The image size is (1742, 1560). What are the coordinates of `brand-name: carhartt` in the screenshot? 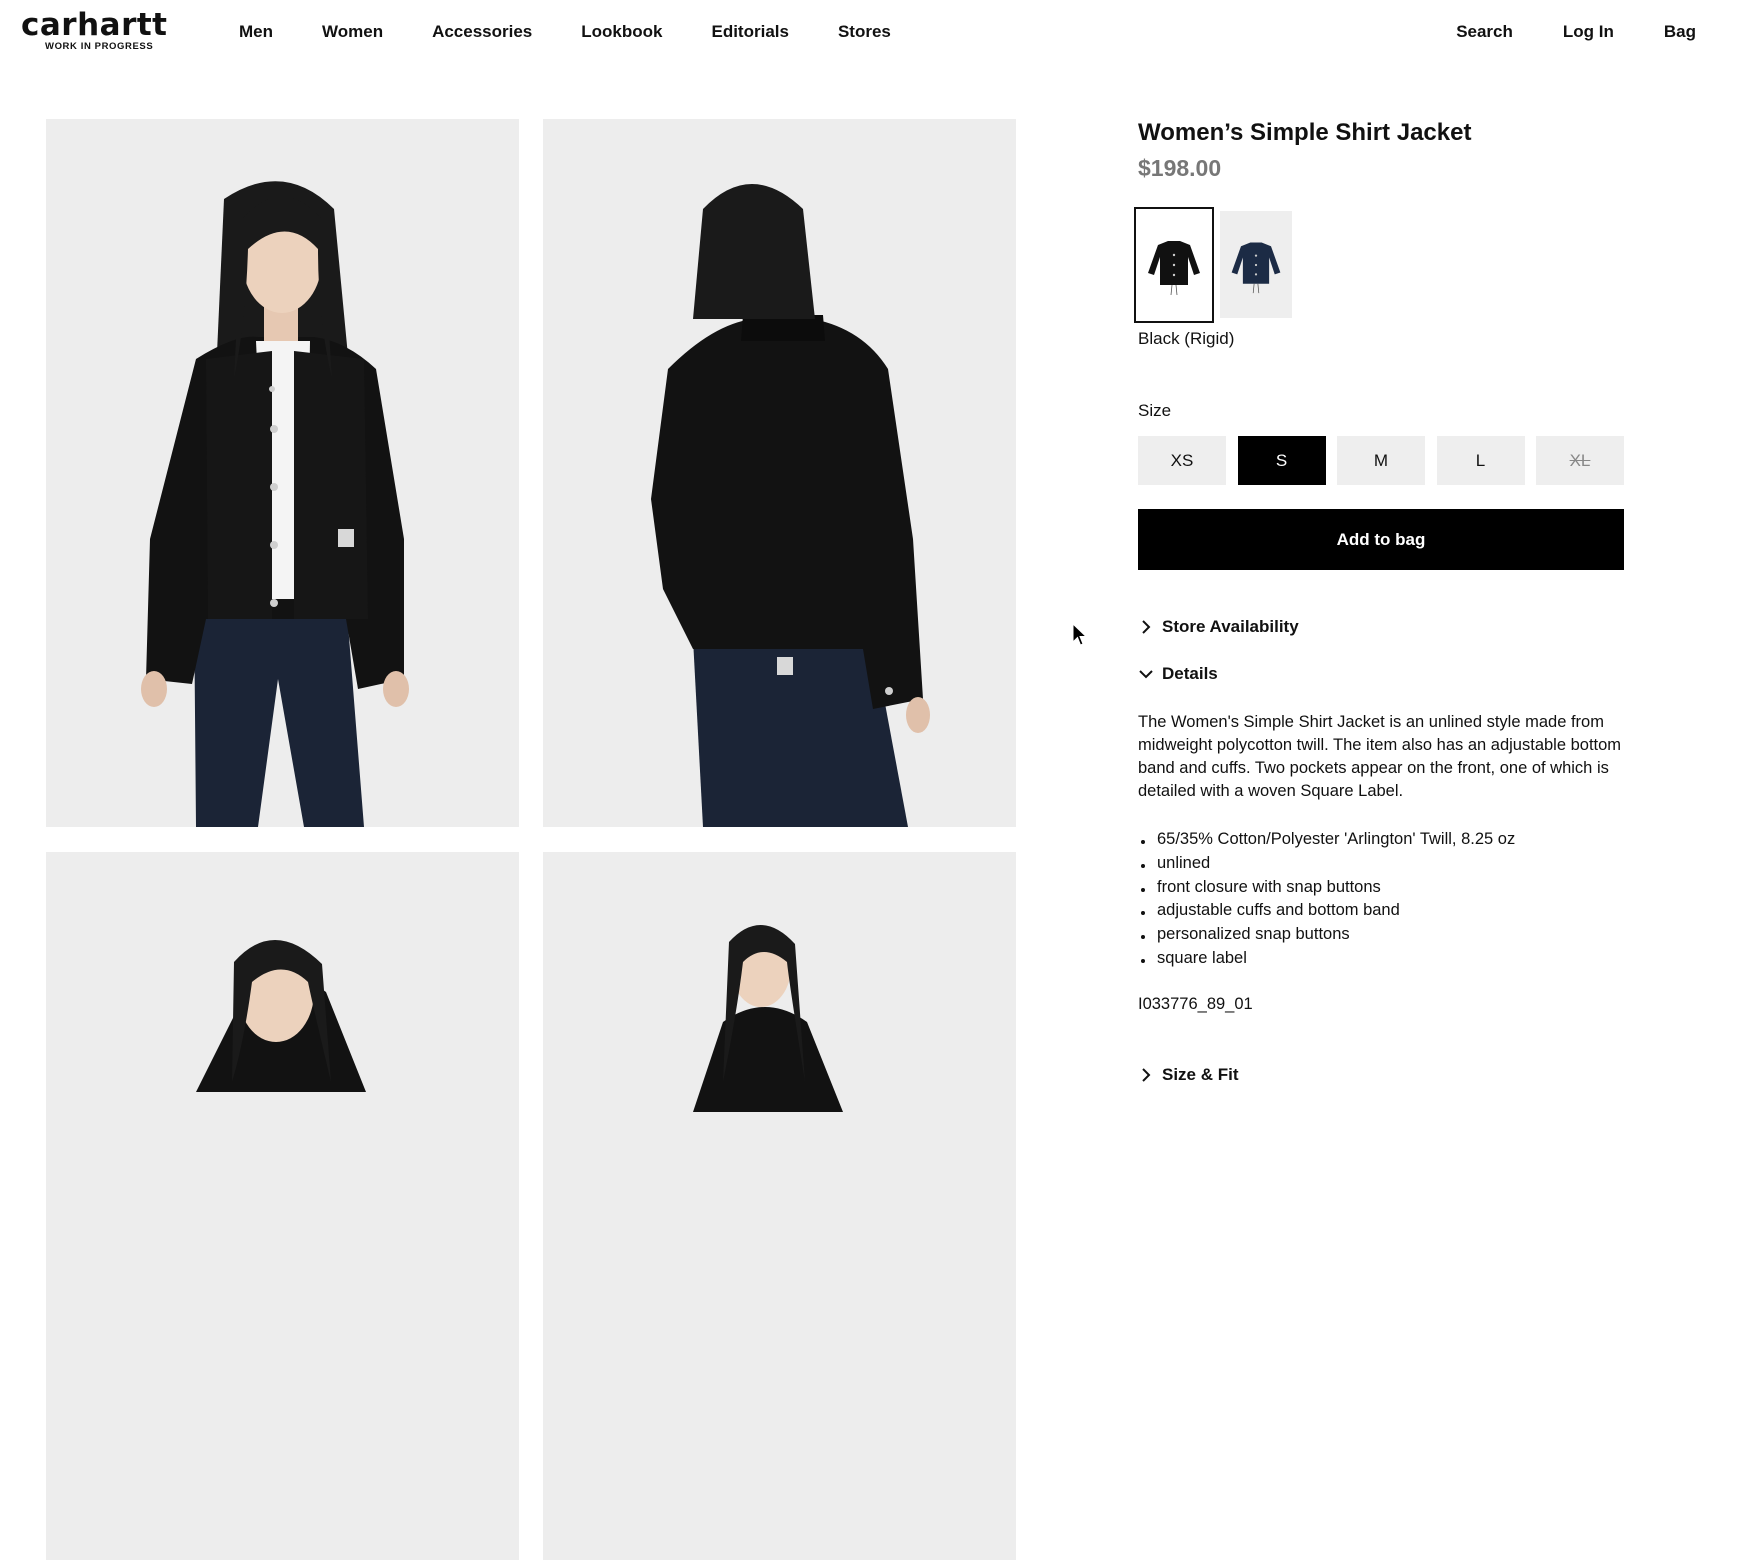 It's located at (94, 25).